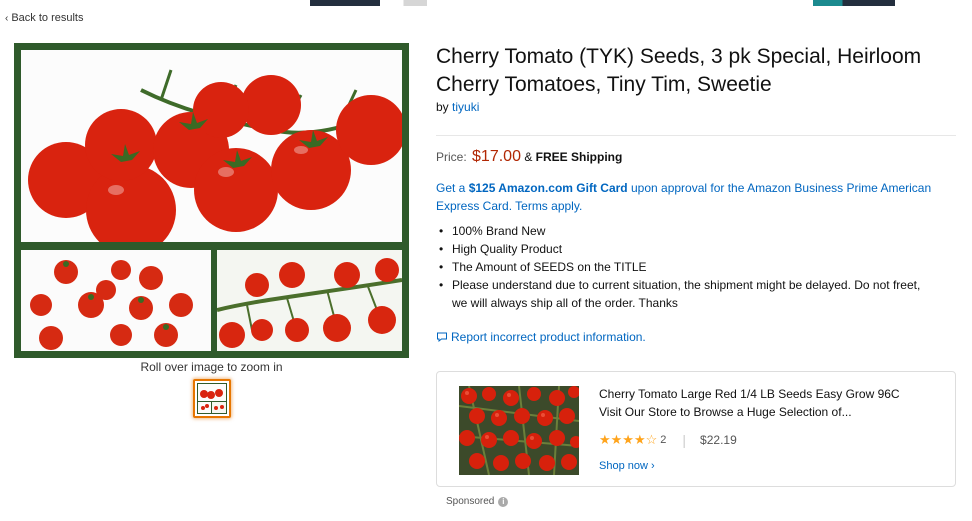 Image resolution: width=972 pixels, height=521 pixels. Describe the element at coordinates (451, 157) in the screenshot. I see `price-label: Price:` at that location.